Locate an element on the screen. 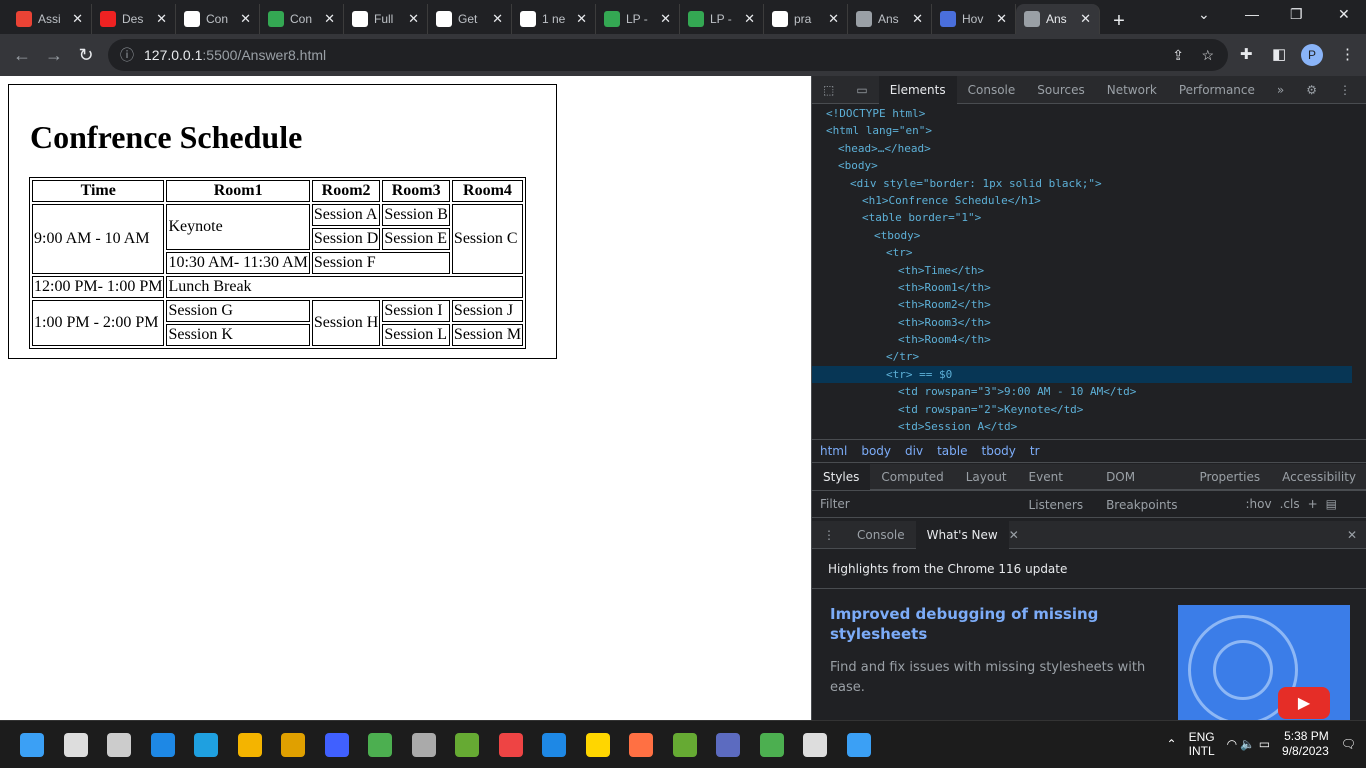 The width and height of the screenshot is (1366, 768). device-toolbar-icon: ▭ is located at coordinates (861, 90).